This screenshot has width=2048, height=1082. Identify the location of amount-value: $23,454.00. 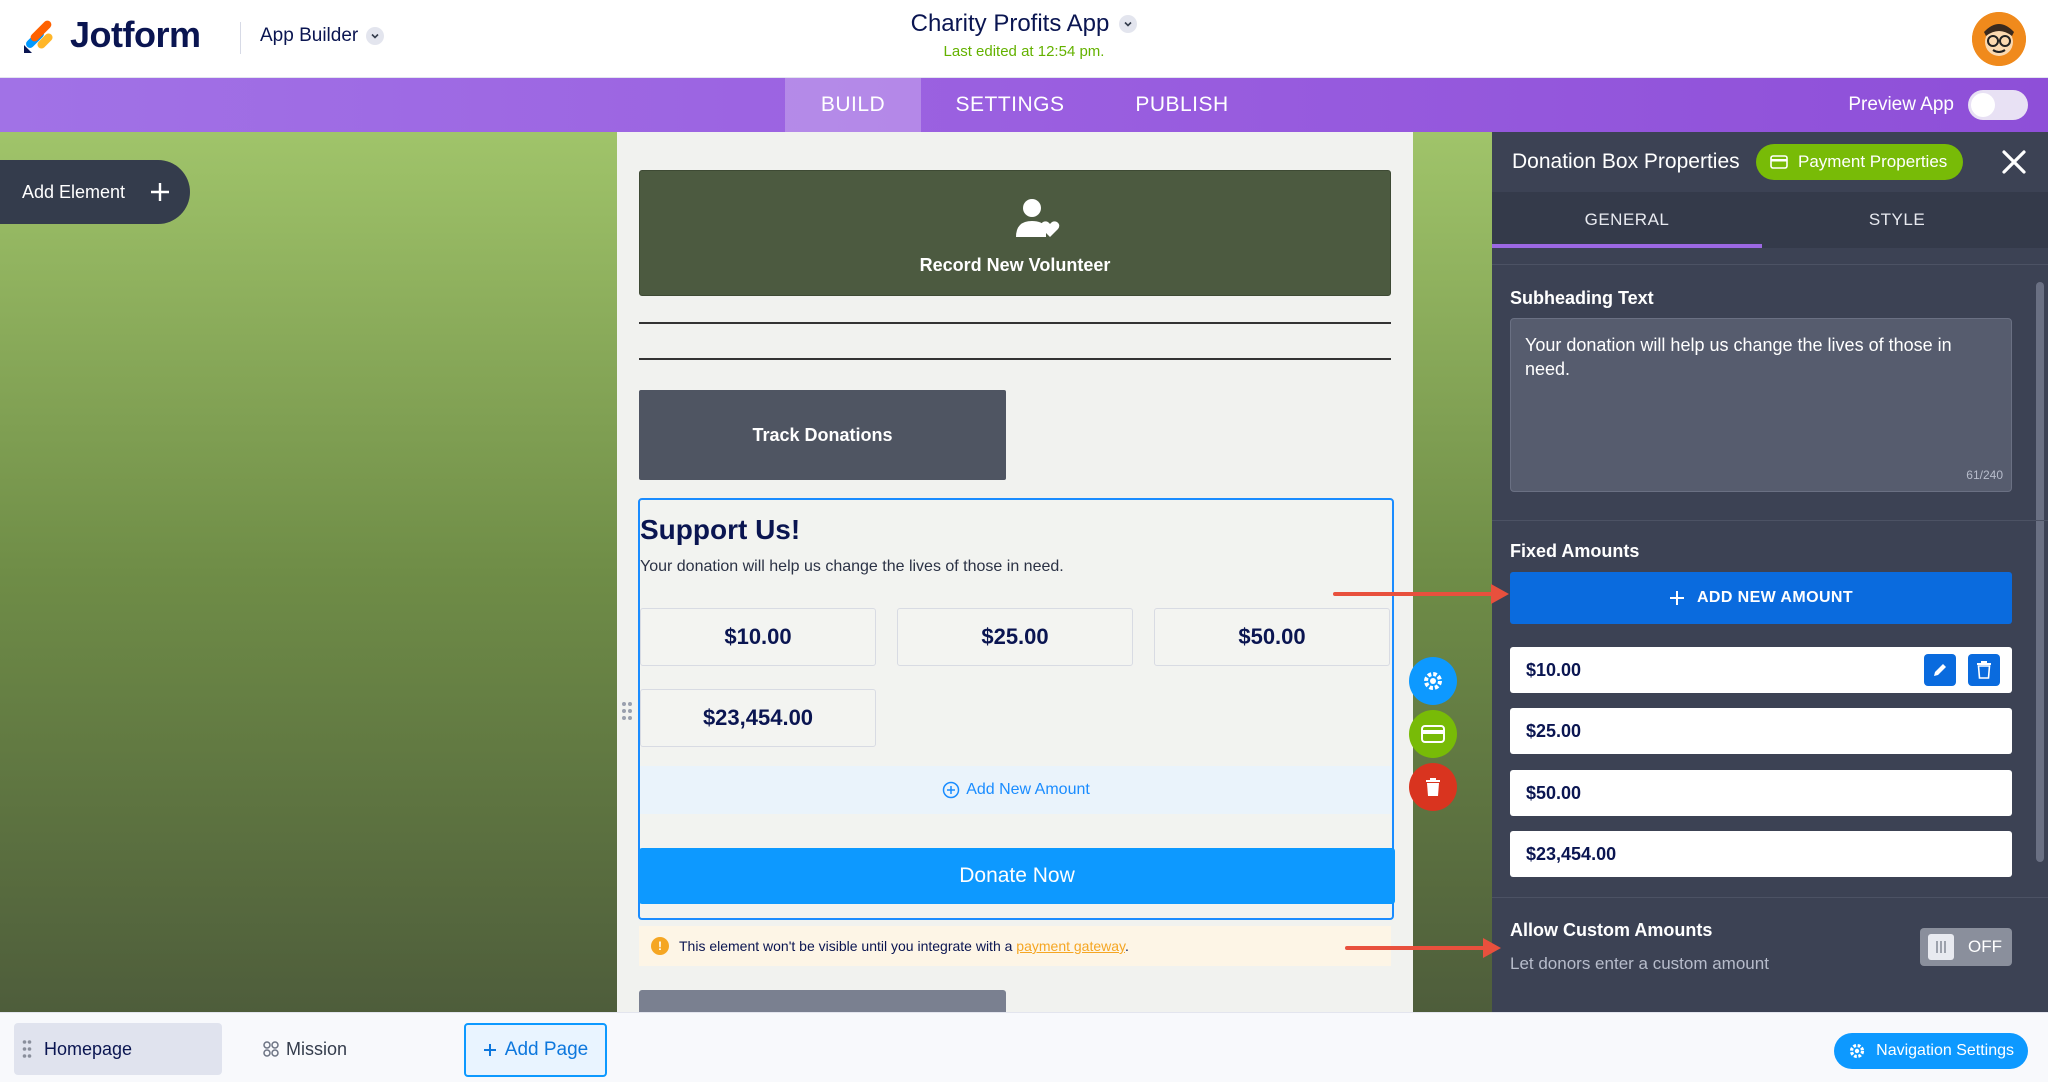
(1571, 853).